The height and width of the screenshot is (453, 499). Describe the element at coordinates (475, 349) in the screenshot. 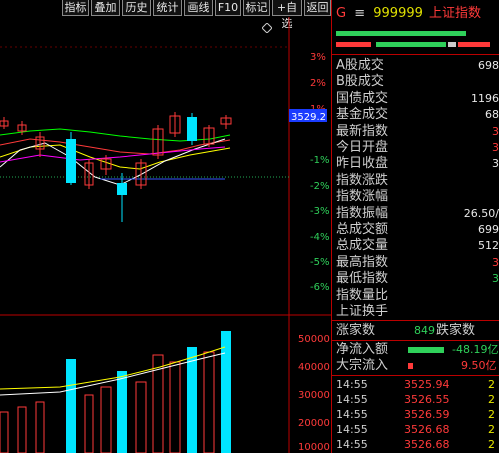

I see `net-inflow-value: -48.19亿` at that location.